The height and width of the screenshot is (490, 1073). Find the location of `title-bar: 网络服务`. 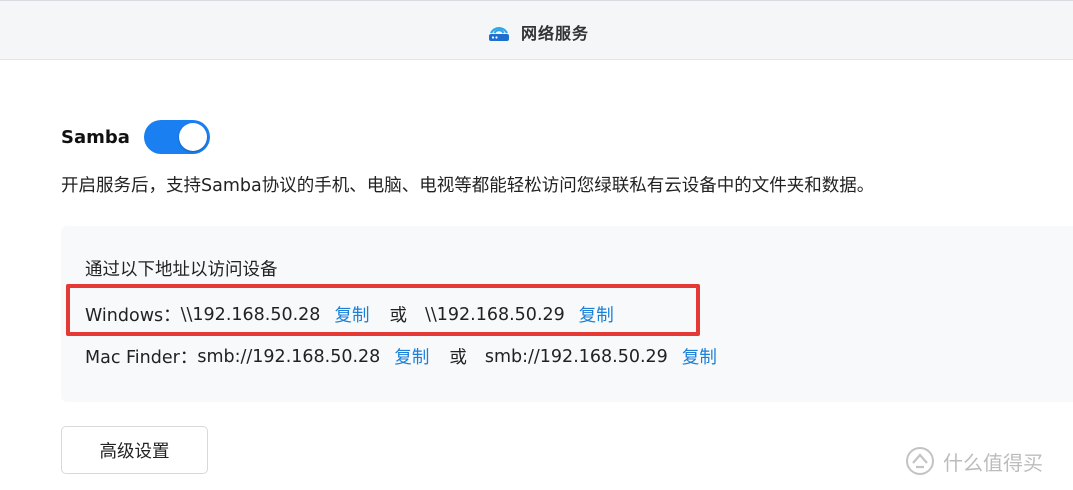

title-bar: 网络服务 is located at coordinates (536, 30).